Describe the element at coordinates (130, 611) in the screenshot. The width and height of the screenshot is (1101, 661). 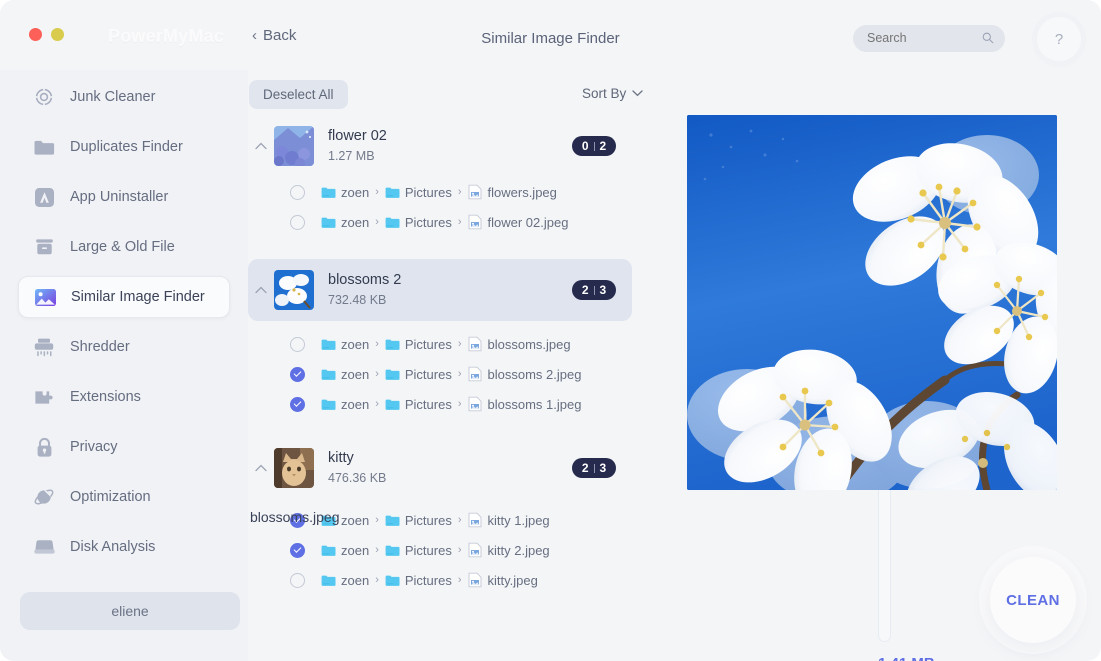
I see `user-chip: eliene` at that location.